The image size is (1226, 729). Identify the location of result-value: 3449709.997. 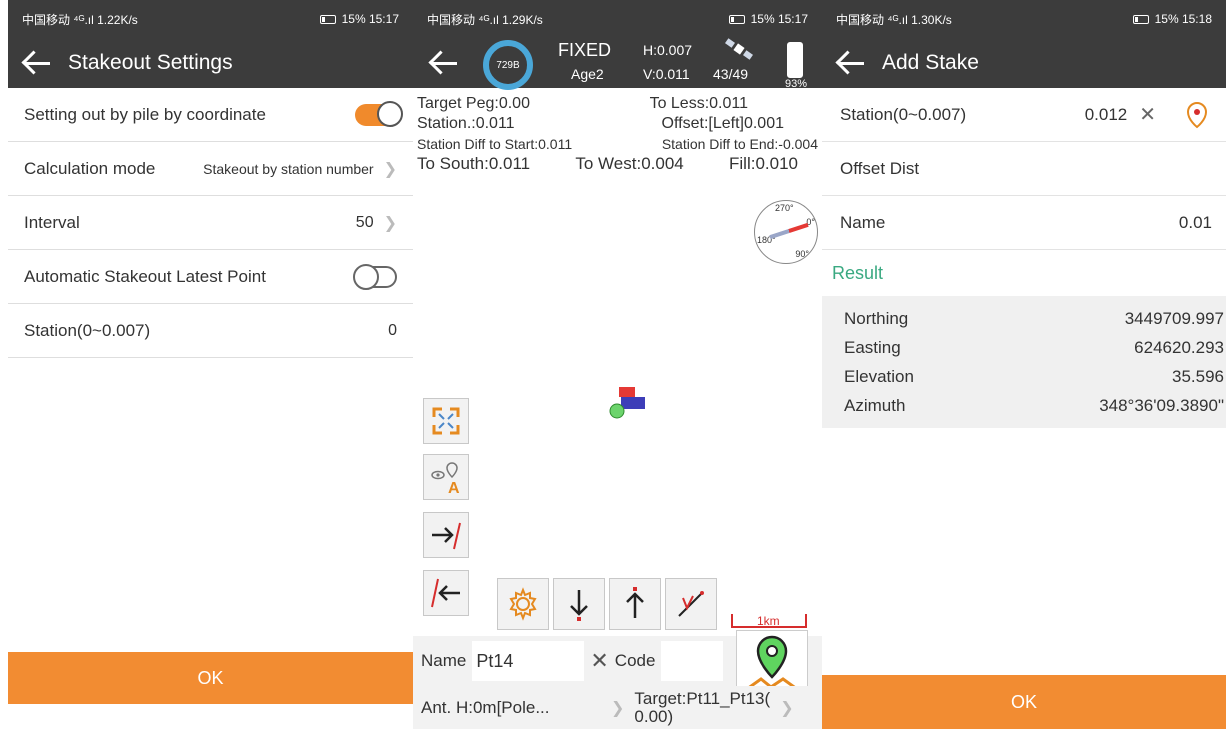
(1174, 318).